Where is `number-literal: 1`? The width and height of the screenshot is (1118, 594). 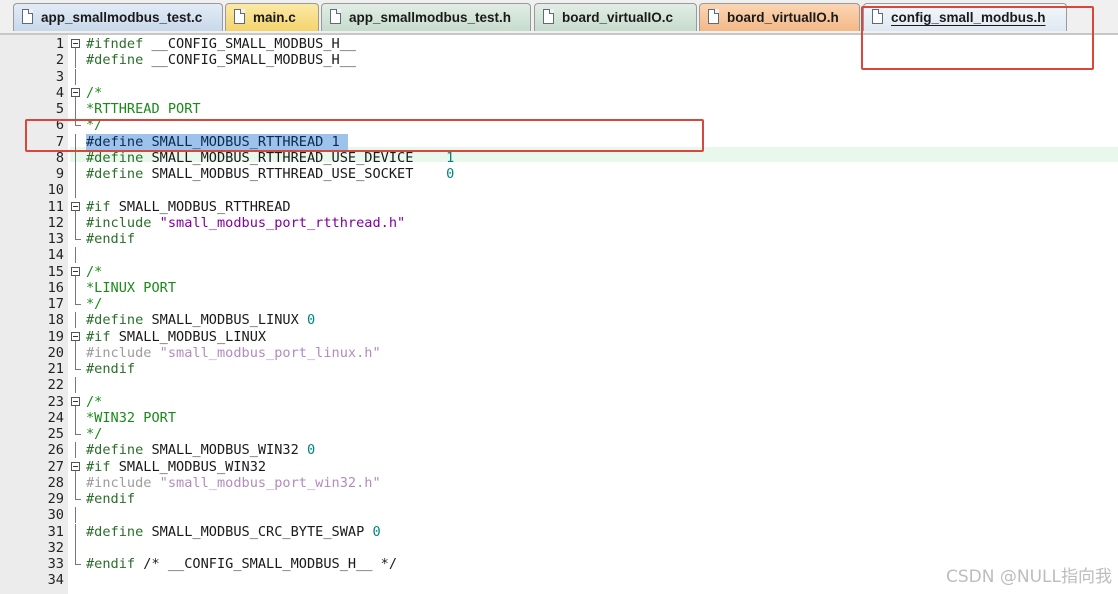
number-literal: 1 is located at coordinates (450, 157).